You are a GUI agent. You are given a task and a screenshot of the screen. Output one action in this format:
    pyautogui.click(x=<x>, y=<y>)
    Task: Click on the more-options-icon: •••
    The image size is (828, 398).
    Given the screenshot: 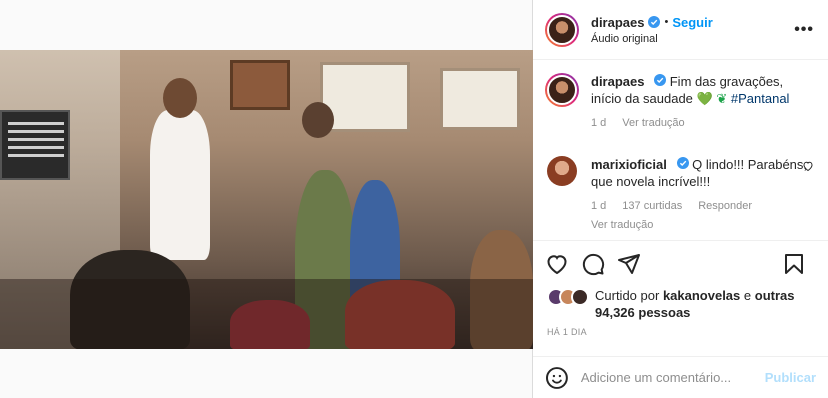 What is the action you would take?
    pyautogui.click(x=804, y=30)
    